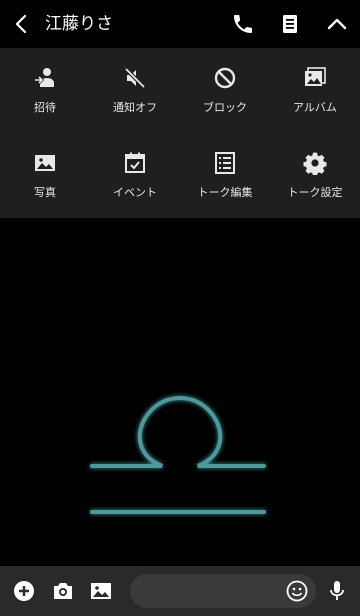 Image resolution: width=360 pixels, height=616 pixels. What do you see at coordinates (315, 192) in the screenshot?
I see `menu-label: トーク設定` at bounding box center [315, 192].